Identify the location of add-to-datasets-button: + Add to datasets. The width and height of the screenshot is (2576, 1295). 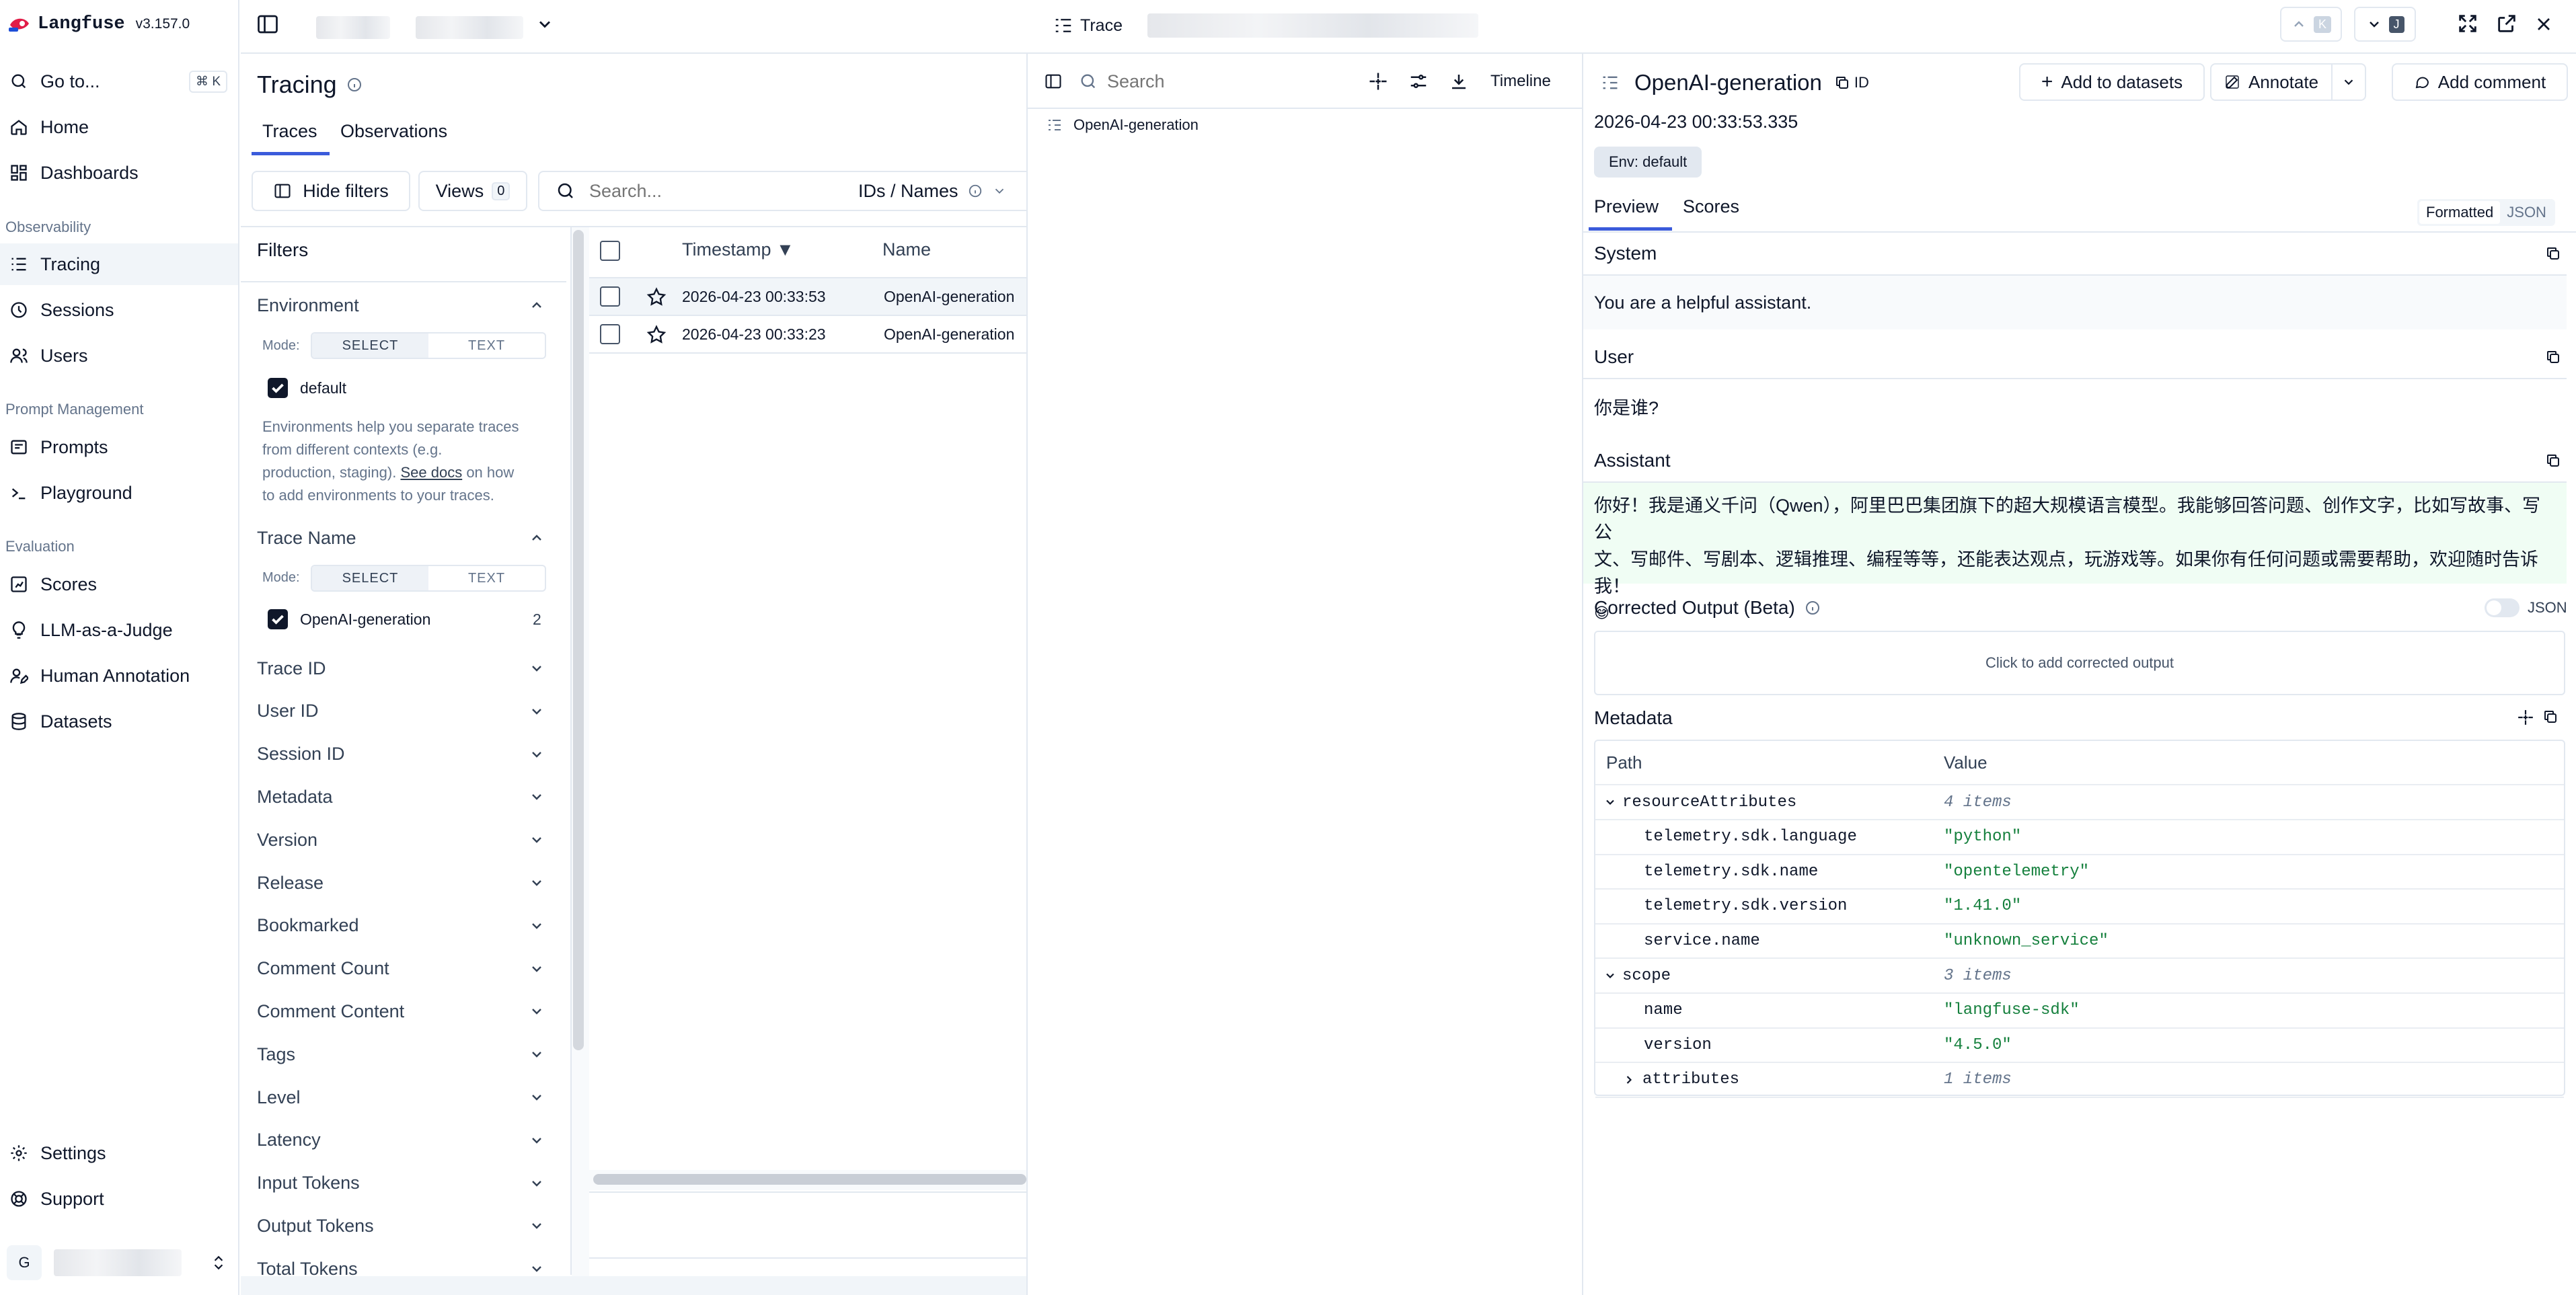
(2112, 82).